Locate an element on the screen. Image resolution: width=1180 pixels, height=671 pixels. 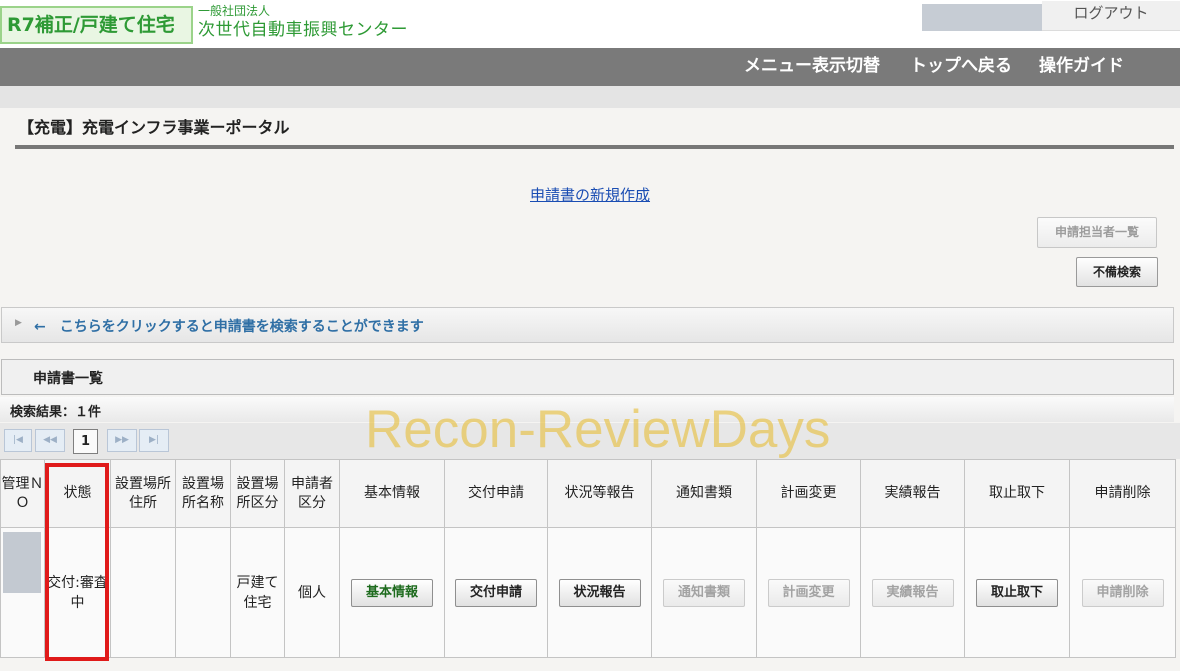
col-header-notice-documents: 通知書類 is located at coordinates (704, 493).